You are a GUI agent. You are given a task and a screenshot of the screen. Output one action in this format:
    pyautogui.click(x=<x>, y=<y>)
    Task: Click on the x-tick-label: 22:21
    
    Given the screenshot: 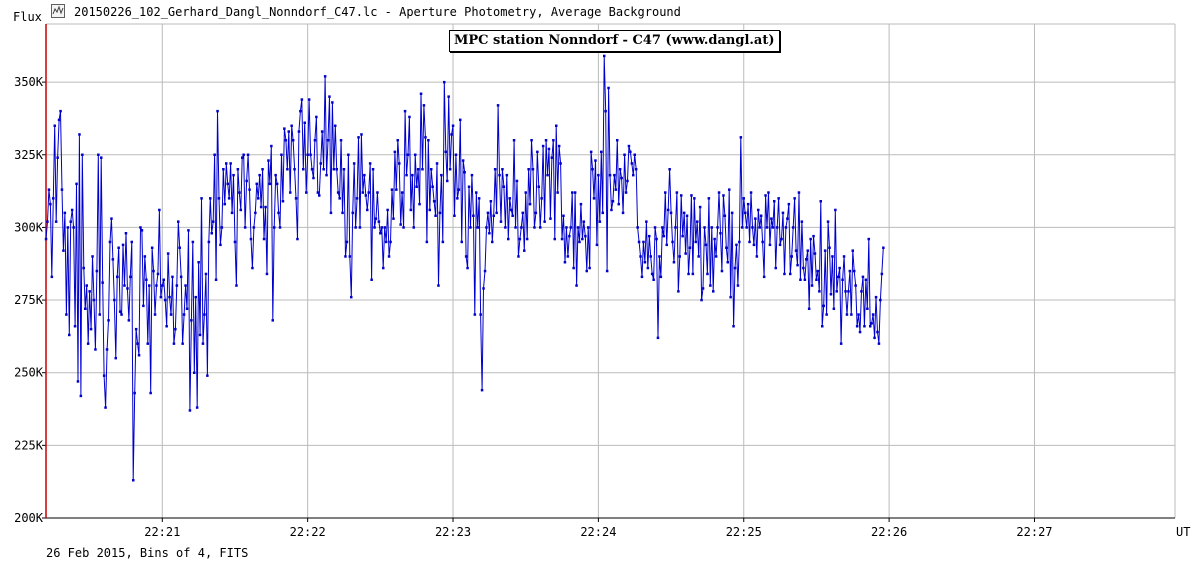 What is the action you would take?
    pyautogui.click(x=162, y=532)
    